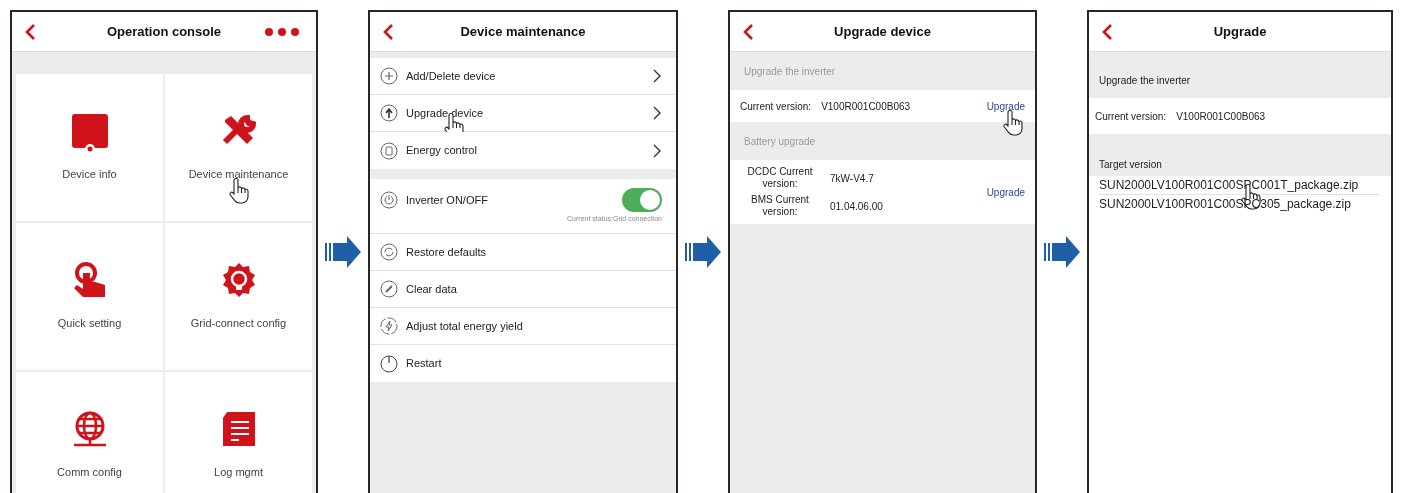 This screenshot has width=1405, height=493. Describe the element at coordinates (523, 31) in the screenshot. I see `screen-title: Device maintenance` at that location.